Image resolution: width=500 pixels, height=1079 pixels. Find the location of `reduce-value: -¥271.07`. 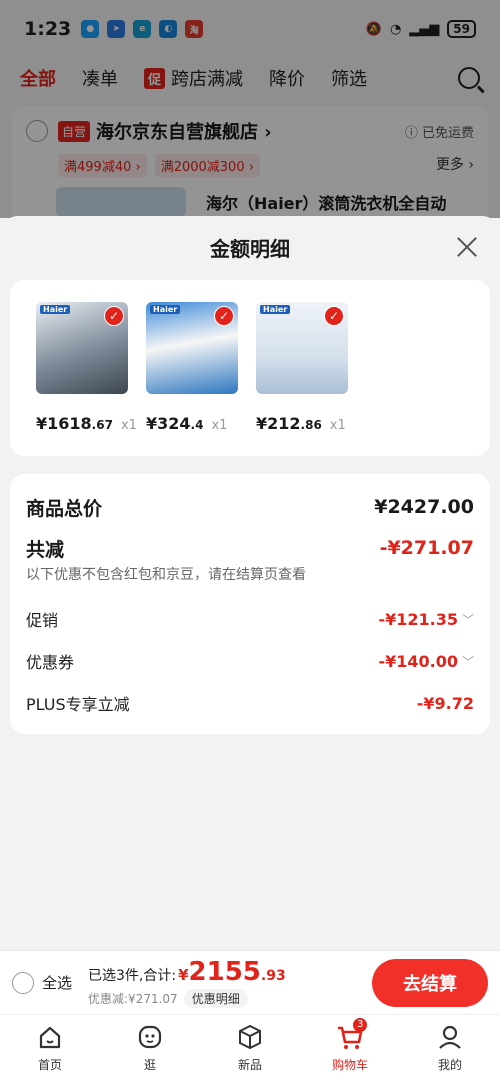

reduce-value: -¥271.07 is located at coordinates (426, 548).